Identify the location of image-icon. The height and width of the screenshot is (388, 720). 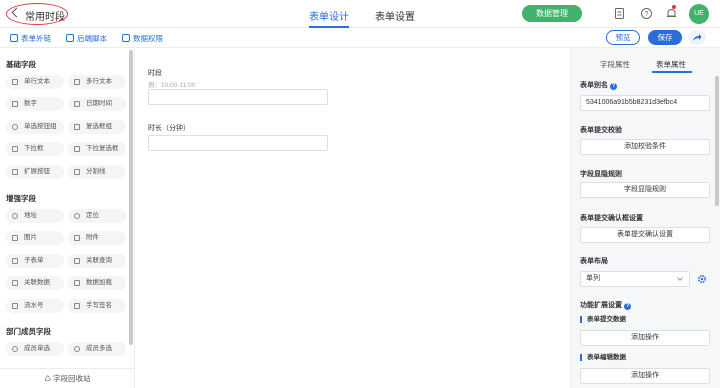
(15, 238).